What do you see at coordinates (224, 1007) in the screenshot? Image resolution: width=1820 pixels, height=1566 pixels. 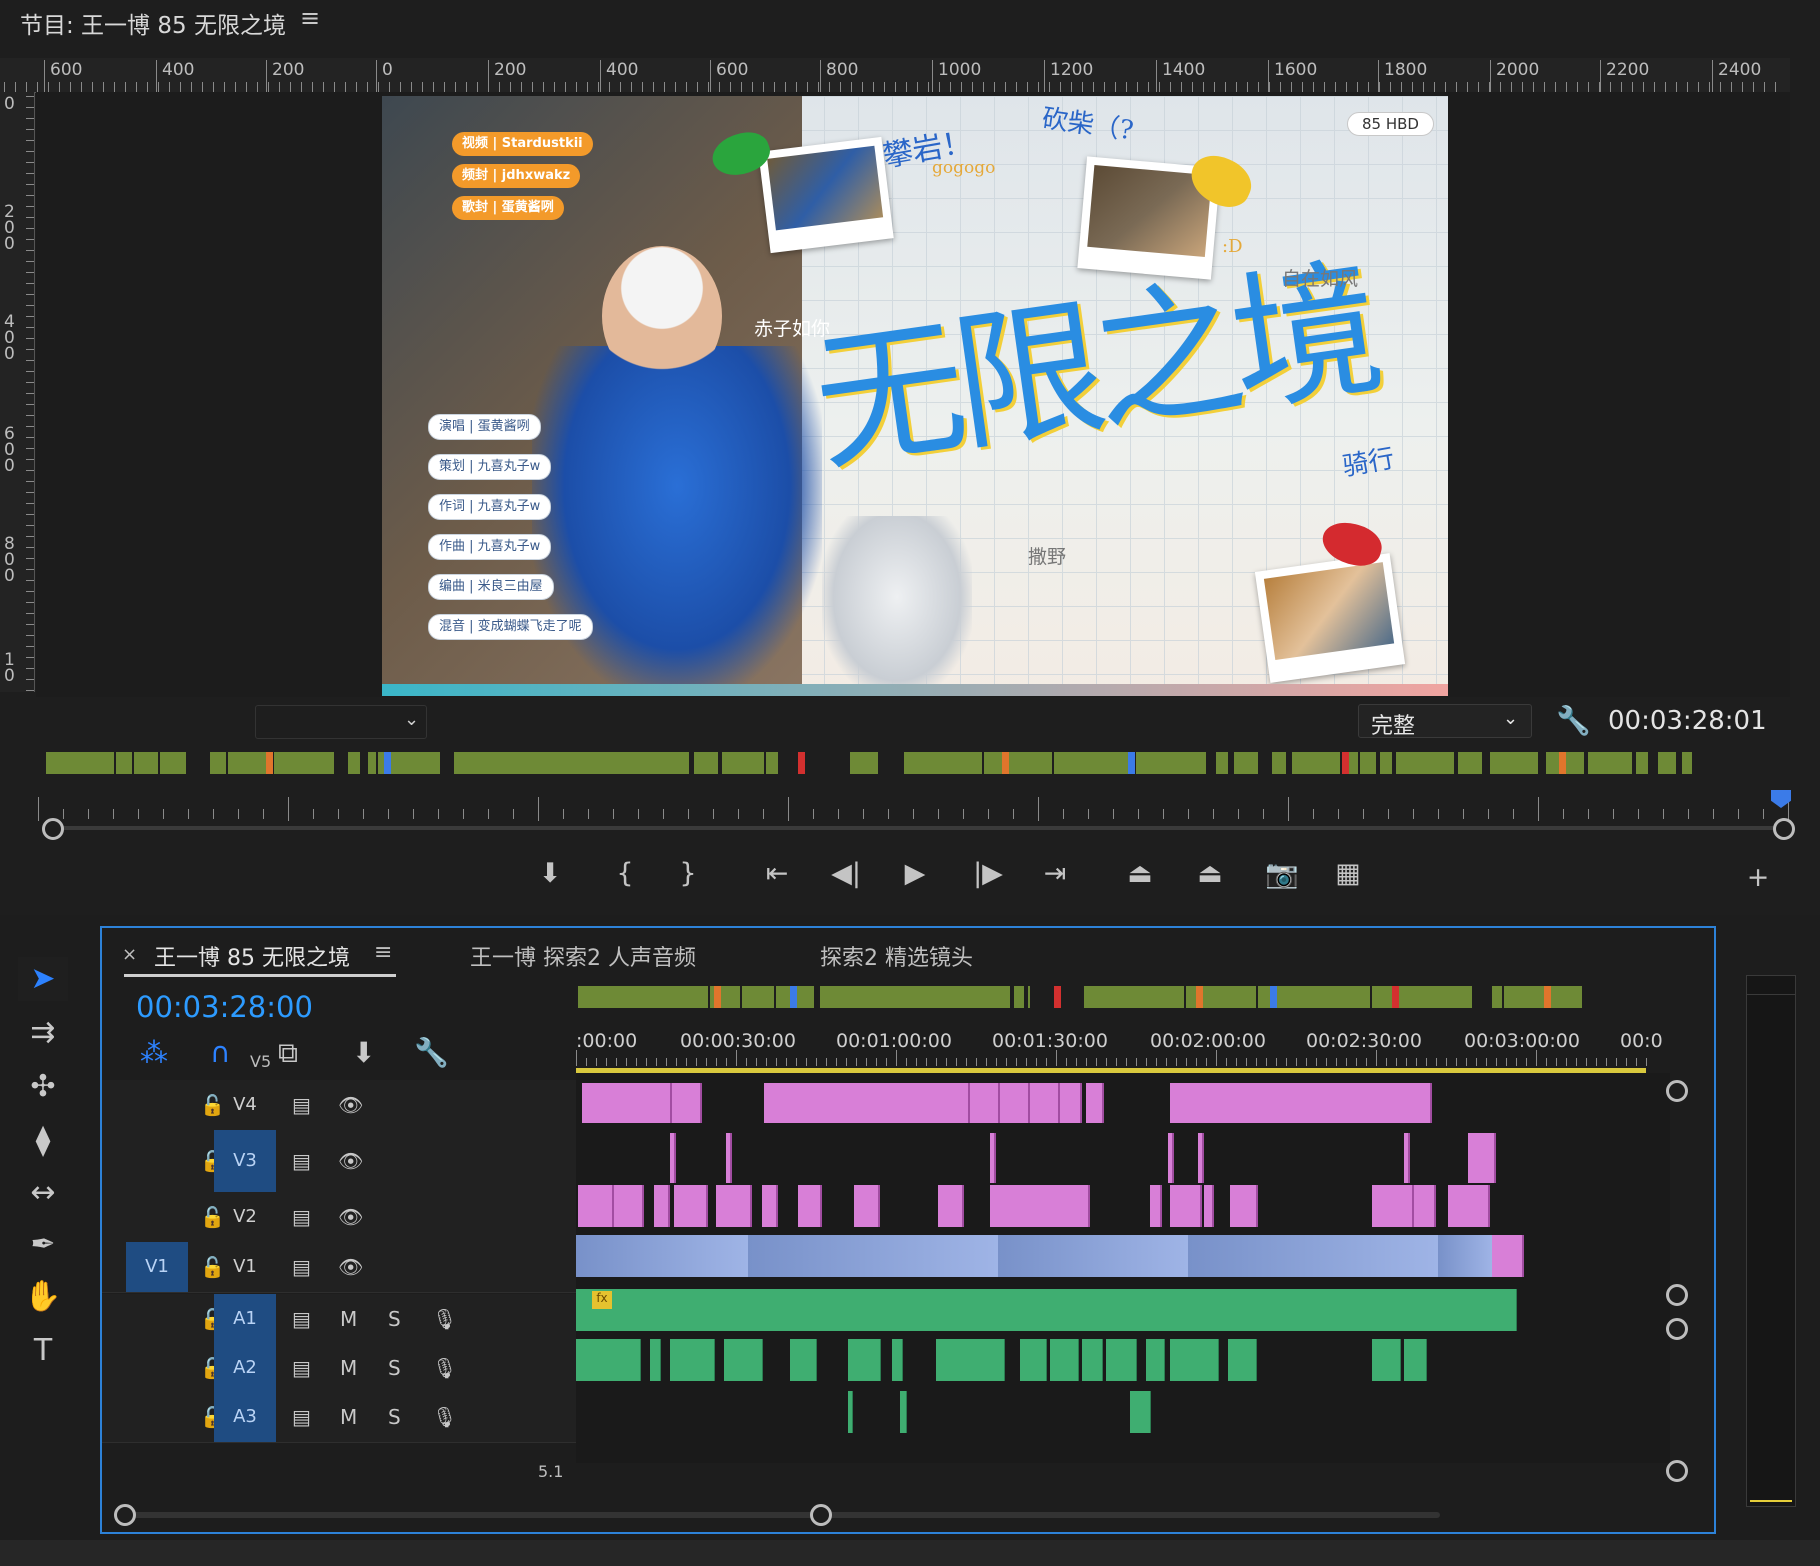 I see `timeline-timecode: 00:03:28:00` at bounding box center [224, 1007].